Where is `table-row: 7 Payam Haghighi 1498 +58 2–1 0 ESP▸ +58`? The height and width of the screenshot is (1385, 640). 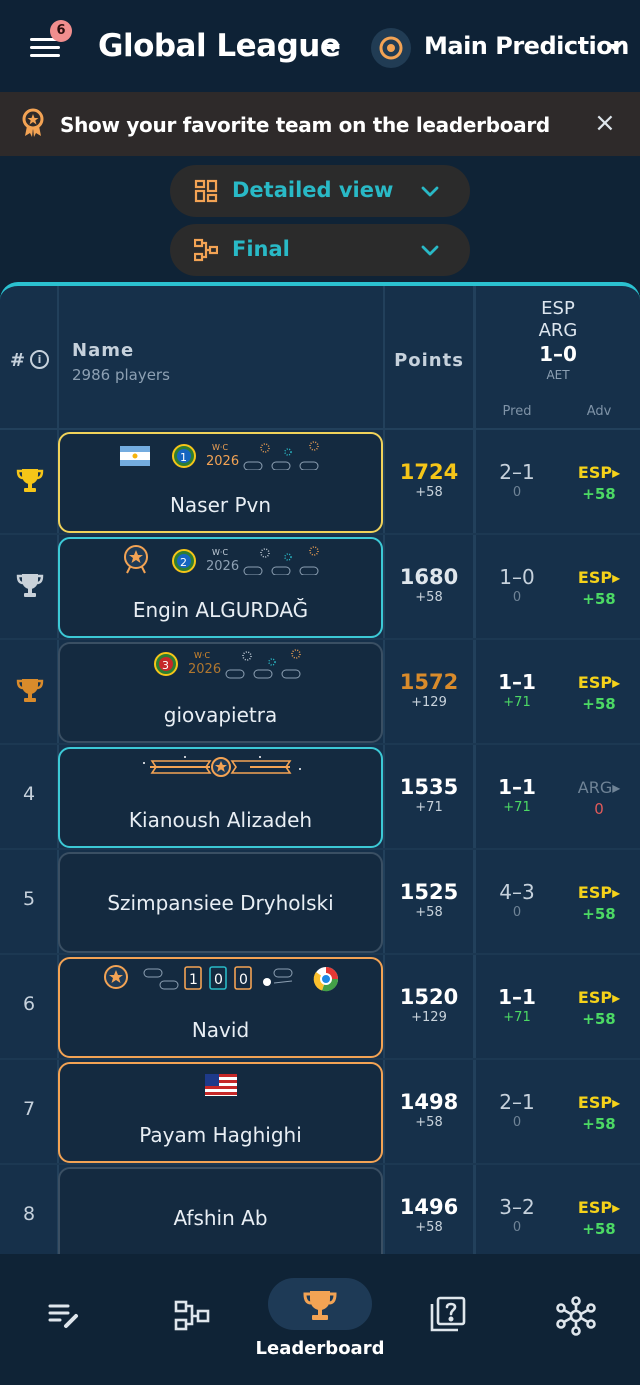
table-row: 7 Payam Haghighi 1498 +58 2–1 0 ESP▸ +58 is located at coordinates (320, 1112).